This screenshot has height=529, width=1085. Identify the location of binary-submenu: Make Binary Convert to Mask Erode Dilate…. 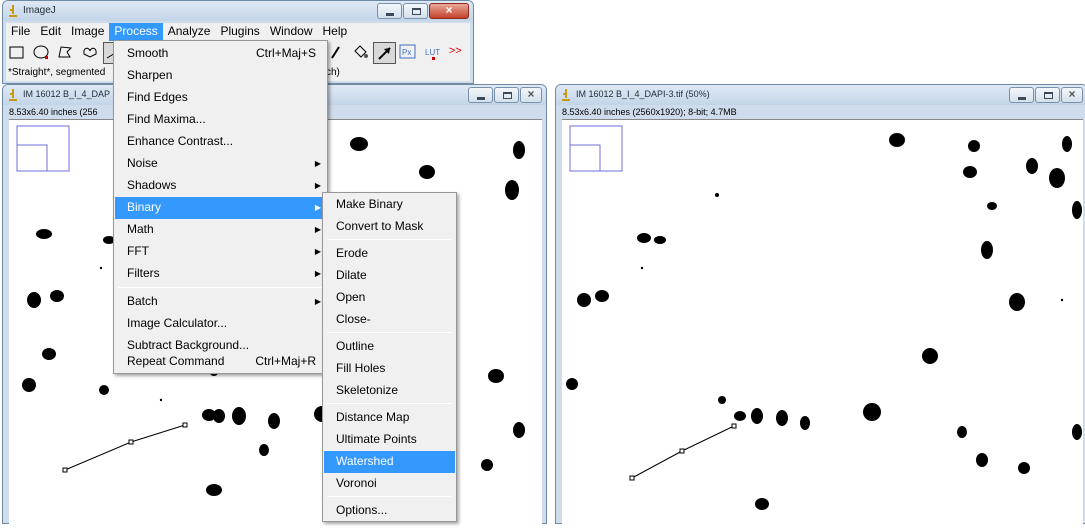
(389, 357).